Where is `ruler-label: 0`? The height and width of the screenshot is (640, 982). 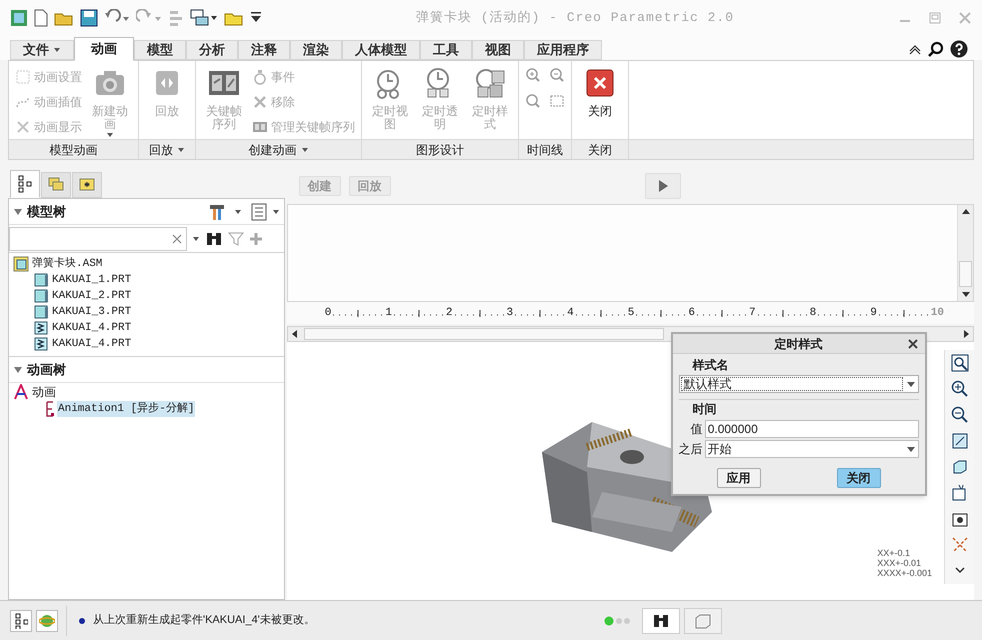 ruler-label: 0 is located at coordinates (328, 313).